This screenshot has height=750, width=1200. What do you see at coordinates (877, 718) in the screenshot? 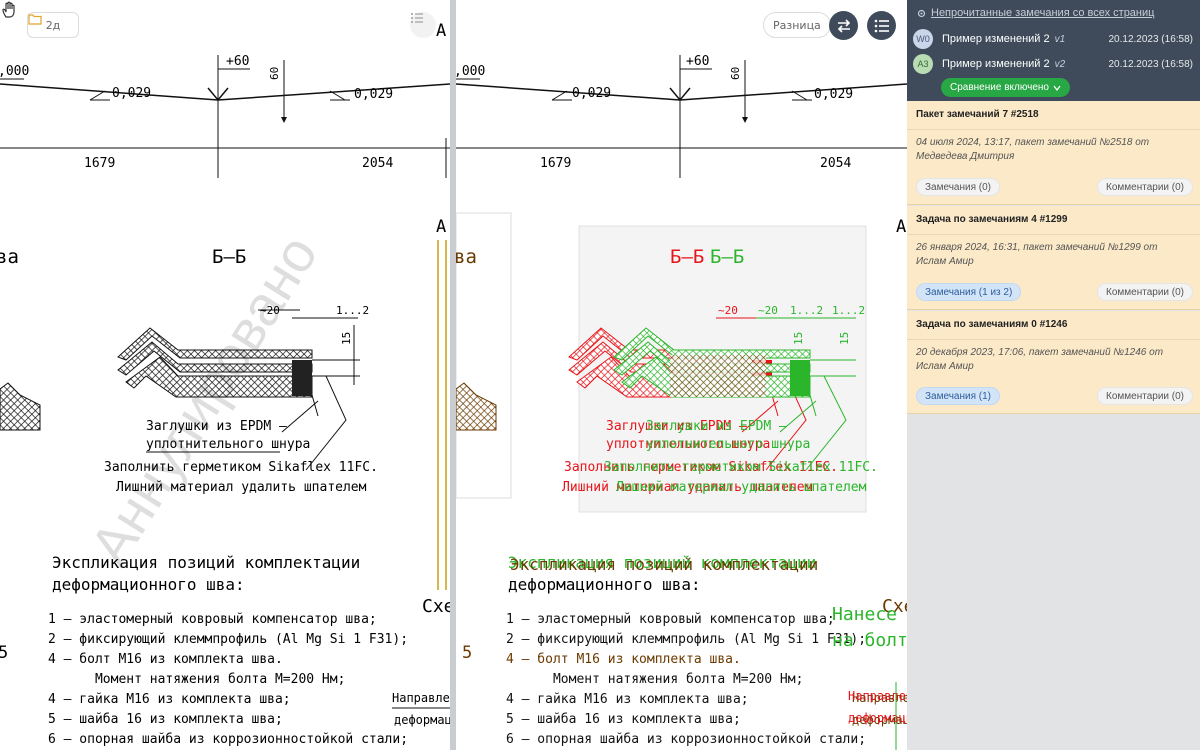
I see `added-label: деформацио` at bounding box center [877, 718].